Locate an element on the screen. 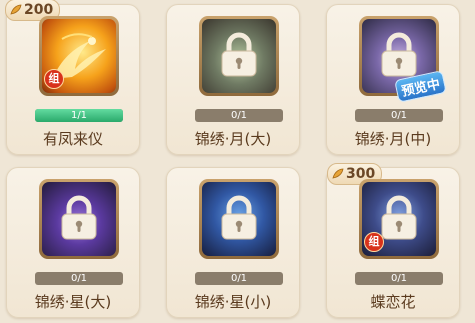  card-title: 锦绣·星(小) is located at coordinates (233, 302).